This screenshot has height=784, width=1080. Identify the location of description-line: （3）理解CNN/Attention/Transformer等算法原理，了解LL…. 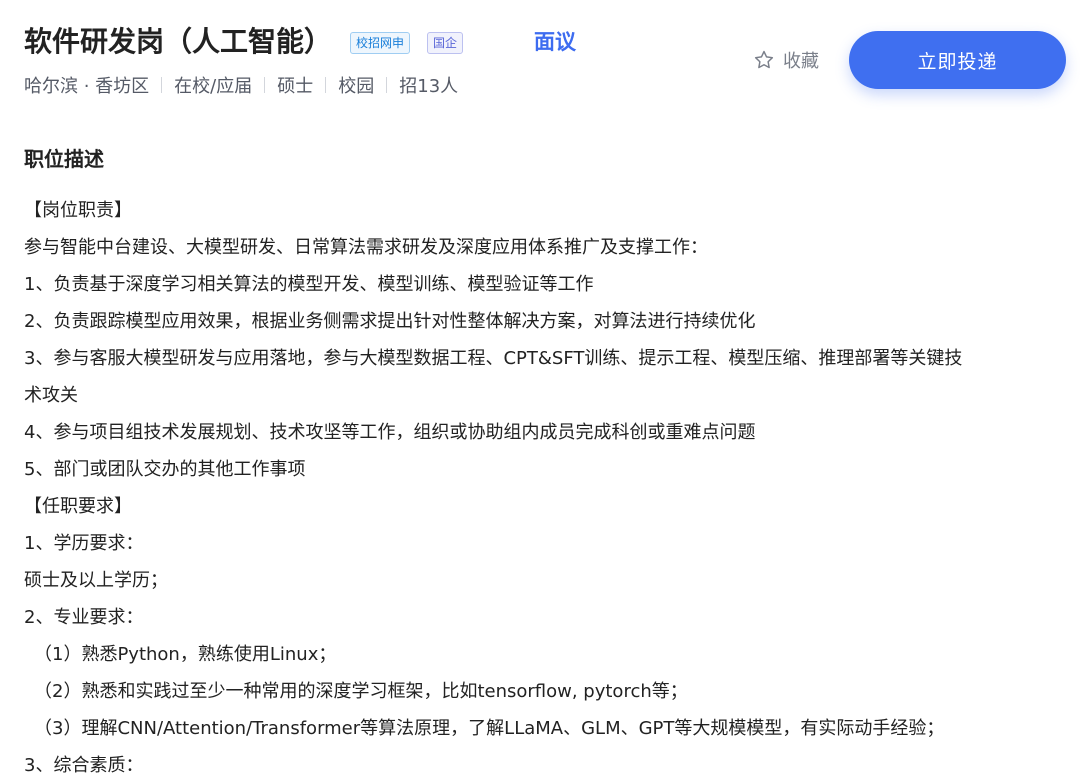
(489, 728).